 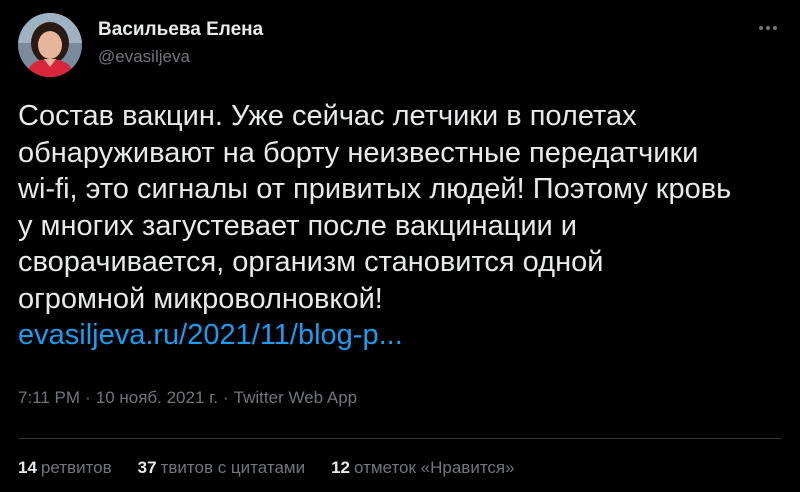 I want to click on quotes-count: 37, so click(x=147, y=467).